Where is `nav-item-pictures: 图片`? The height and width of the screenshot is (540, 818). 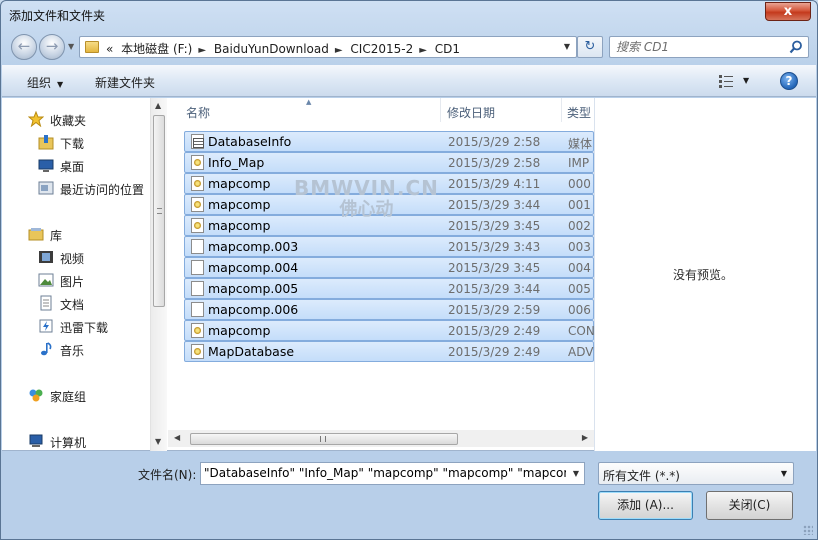
nav-item-pictures: 图片 is located at coordinates (76, 280).